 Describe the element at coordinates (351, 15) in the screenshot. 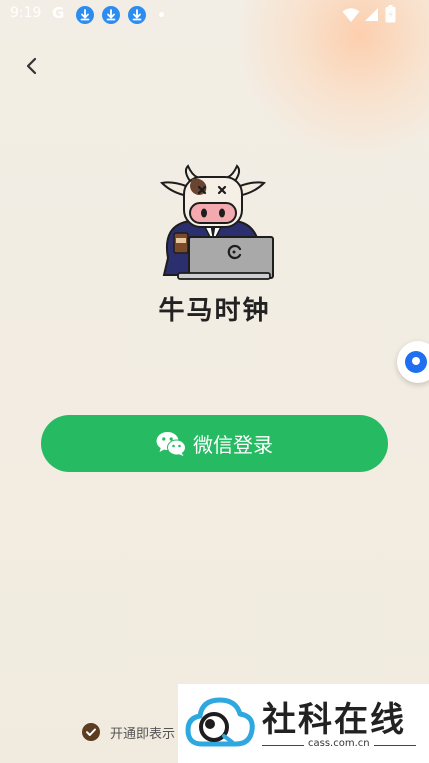

I see `wifi-icon` at that location.